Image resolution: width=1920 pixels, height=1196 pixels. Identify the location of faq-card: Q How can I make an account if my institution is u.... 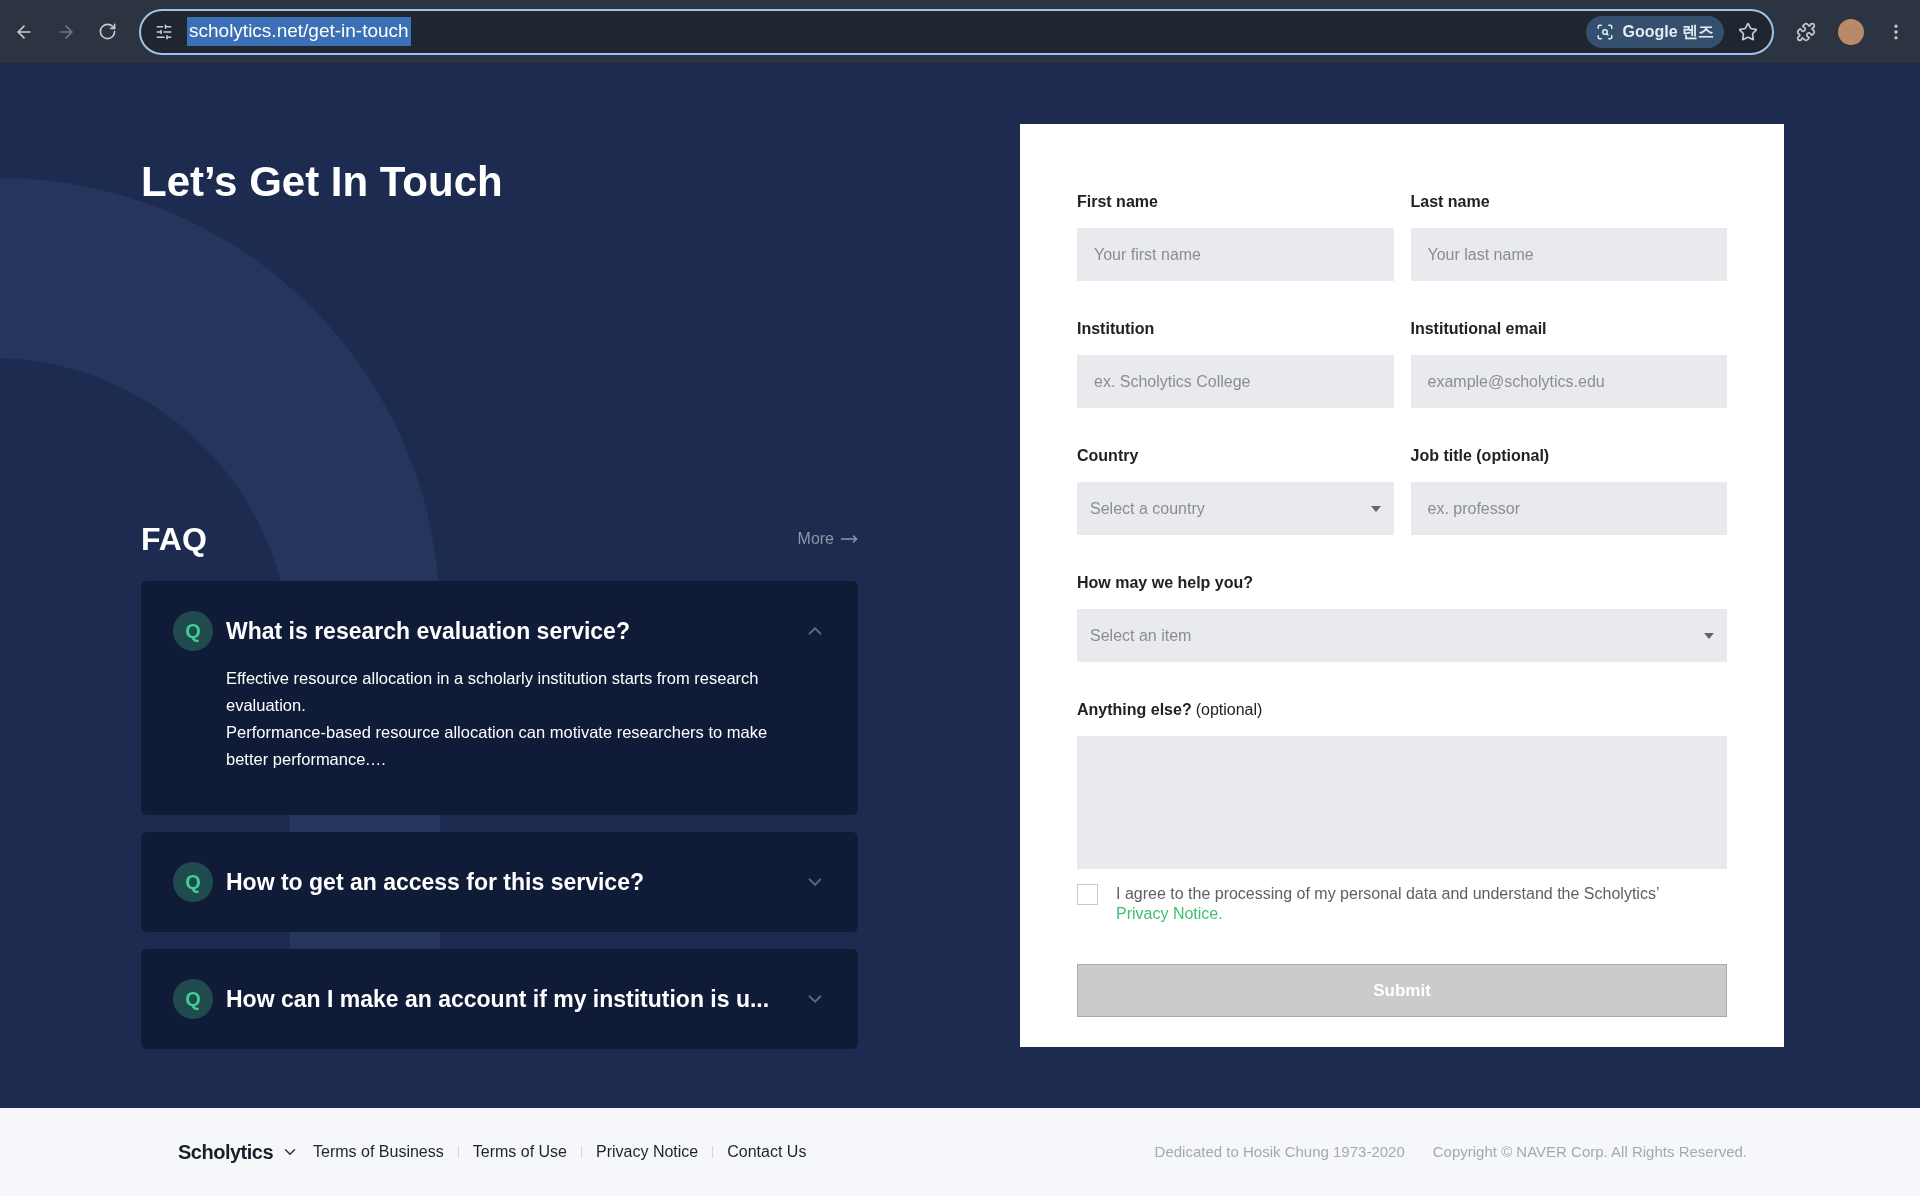
(499, 999).